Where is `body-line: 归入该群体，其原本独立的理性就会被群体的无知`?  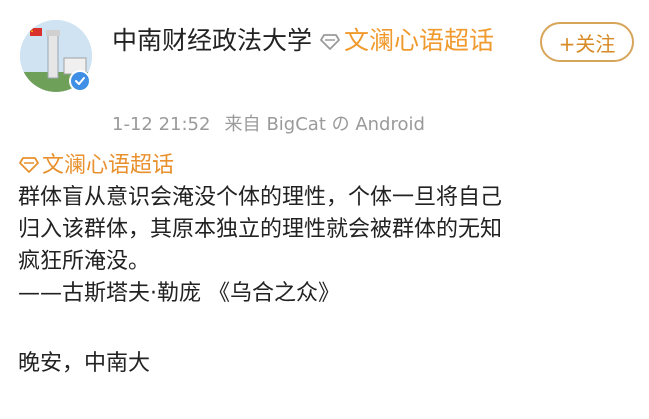 body-line: 归入该群体，其原本独立的理性就会被群体的无知 is located at coordinates (260, 229).